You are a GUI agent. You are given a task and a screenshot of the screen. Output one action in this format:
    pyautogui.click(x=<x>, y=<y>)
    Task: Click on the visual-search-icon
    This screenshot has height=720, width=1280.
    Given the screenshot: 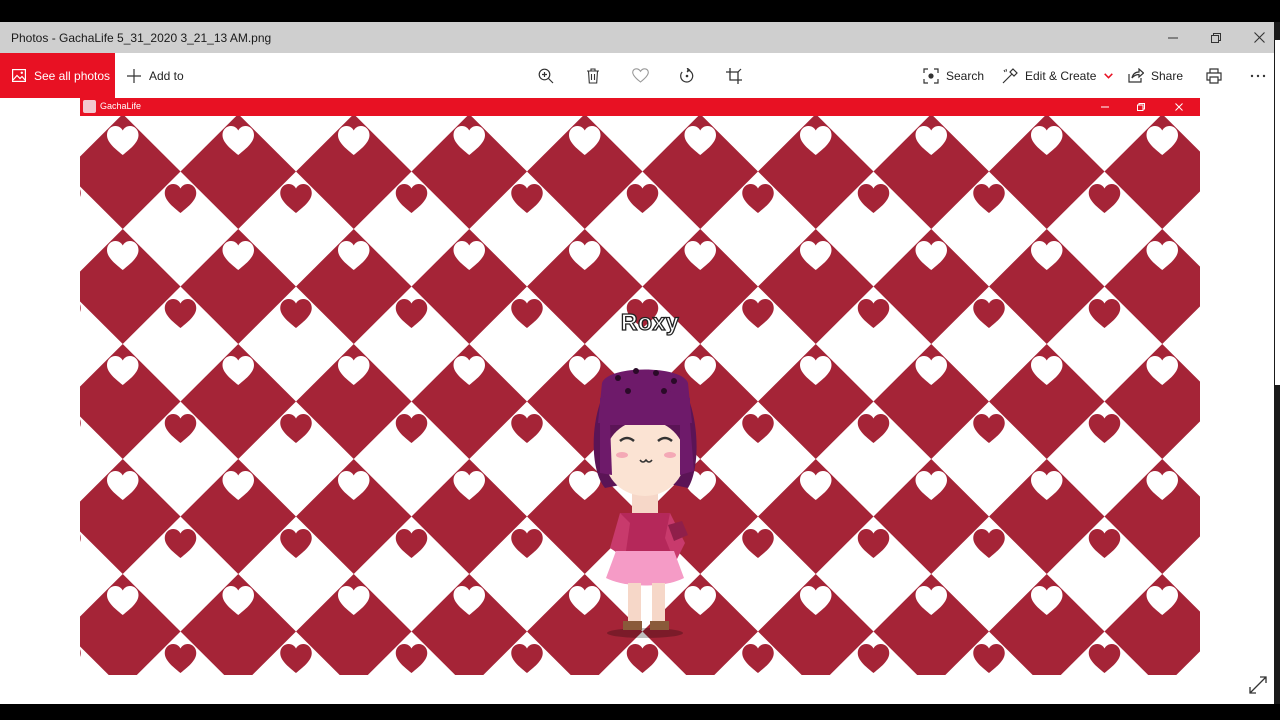 What is the action you would take?
    pyautogui.click(x=931, y=75)
    